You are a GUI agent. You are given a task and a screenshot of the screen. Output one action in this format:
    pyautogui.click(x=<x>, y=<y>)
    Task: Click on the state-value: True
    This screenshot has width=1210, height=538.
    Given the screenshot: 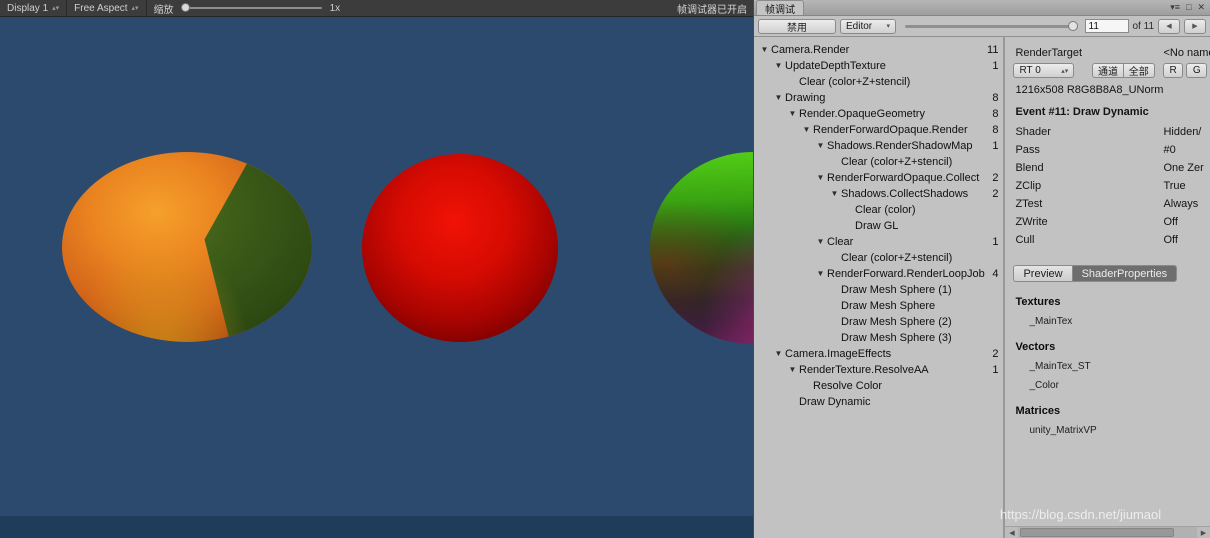 What is the action you would take?
    pyautogui.click(x=1174, y=186)
    